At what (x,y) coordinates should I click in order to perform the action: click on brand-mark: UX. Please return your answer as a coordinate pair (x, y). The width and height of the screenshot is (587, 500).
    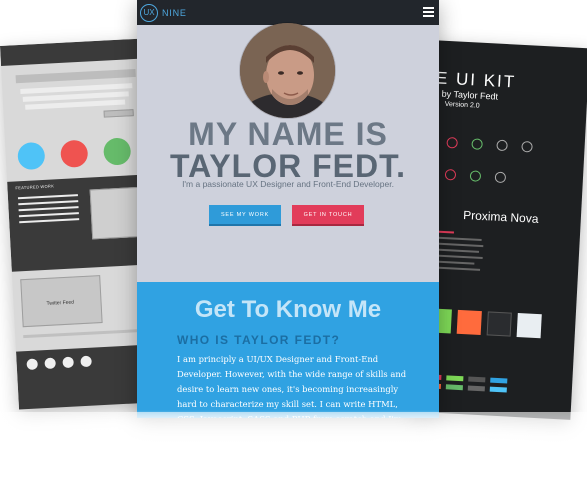
    Looking at the image, I should click on (149, 12).